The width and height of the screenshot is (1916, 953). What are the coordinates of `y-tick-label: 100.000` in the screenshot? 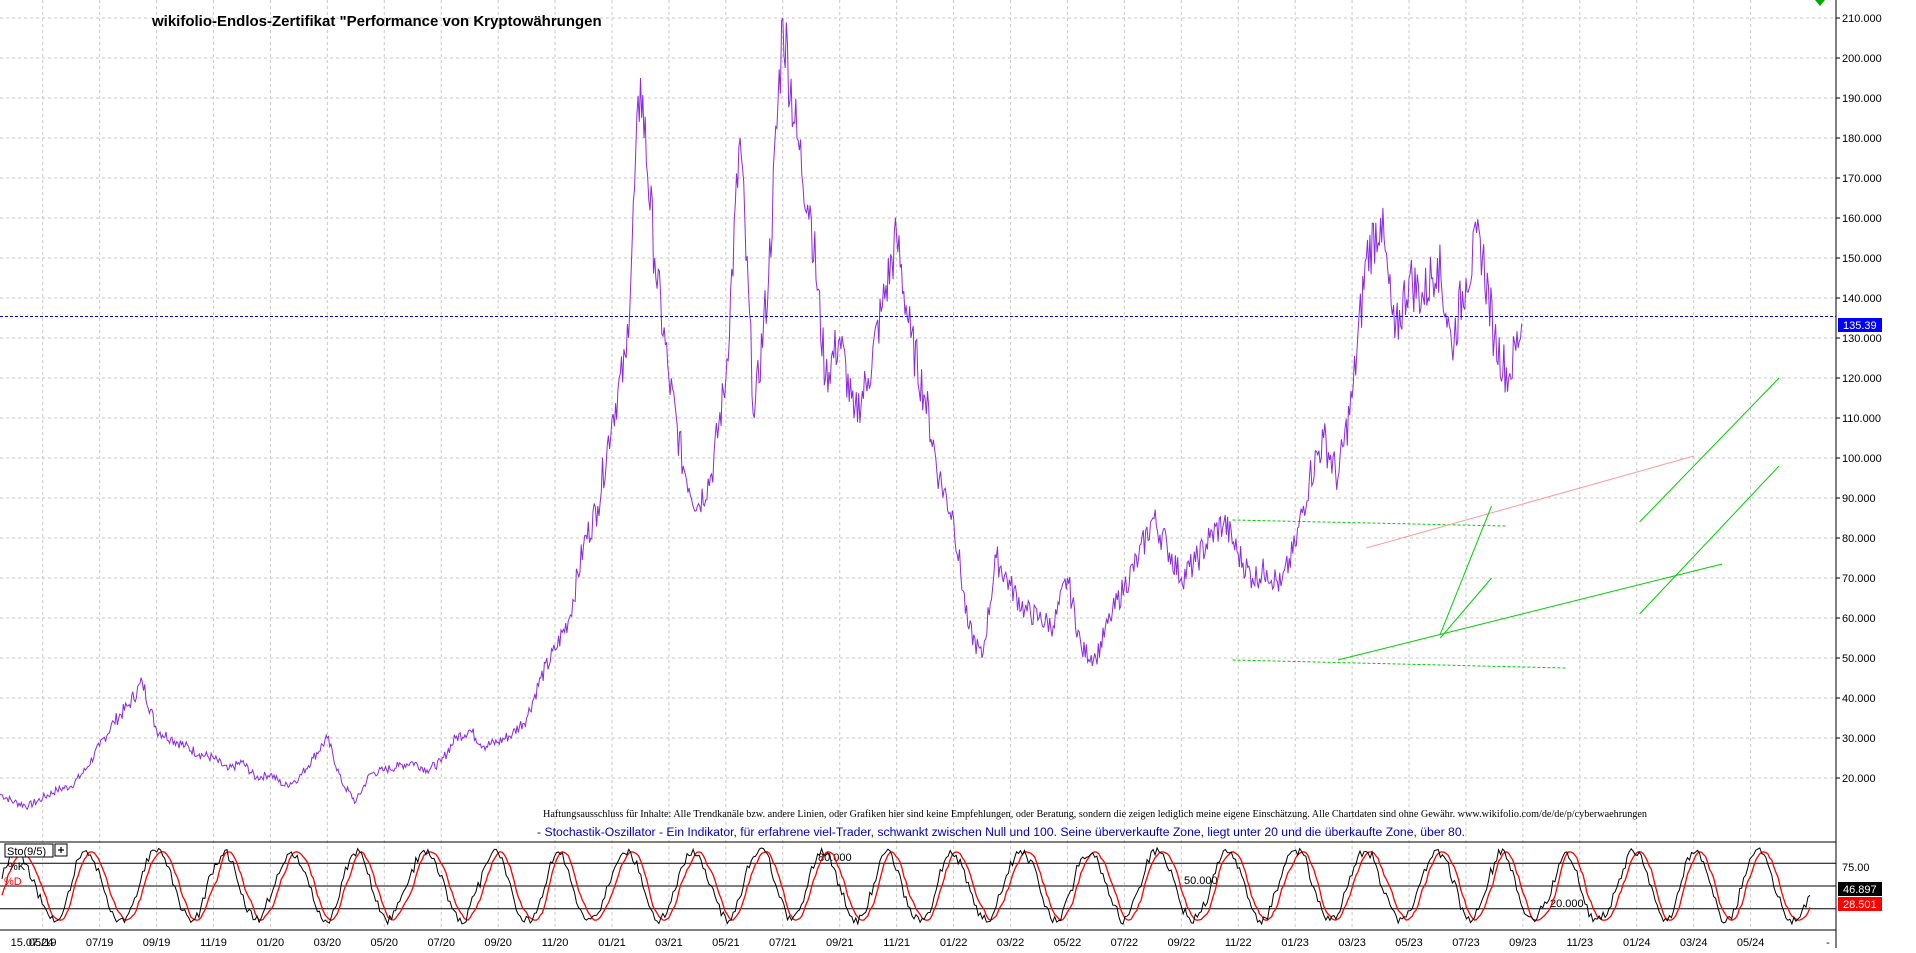 It's located at (1862, 459).